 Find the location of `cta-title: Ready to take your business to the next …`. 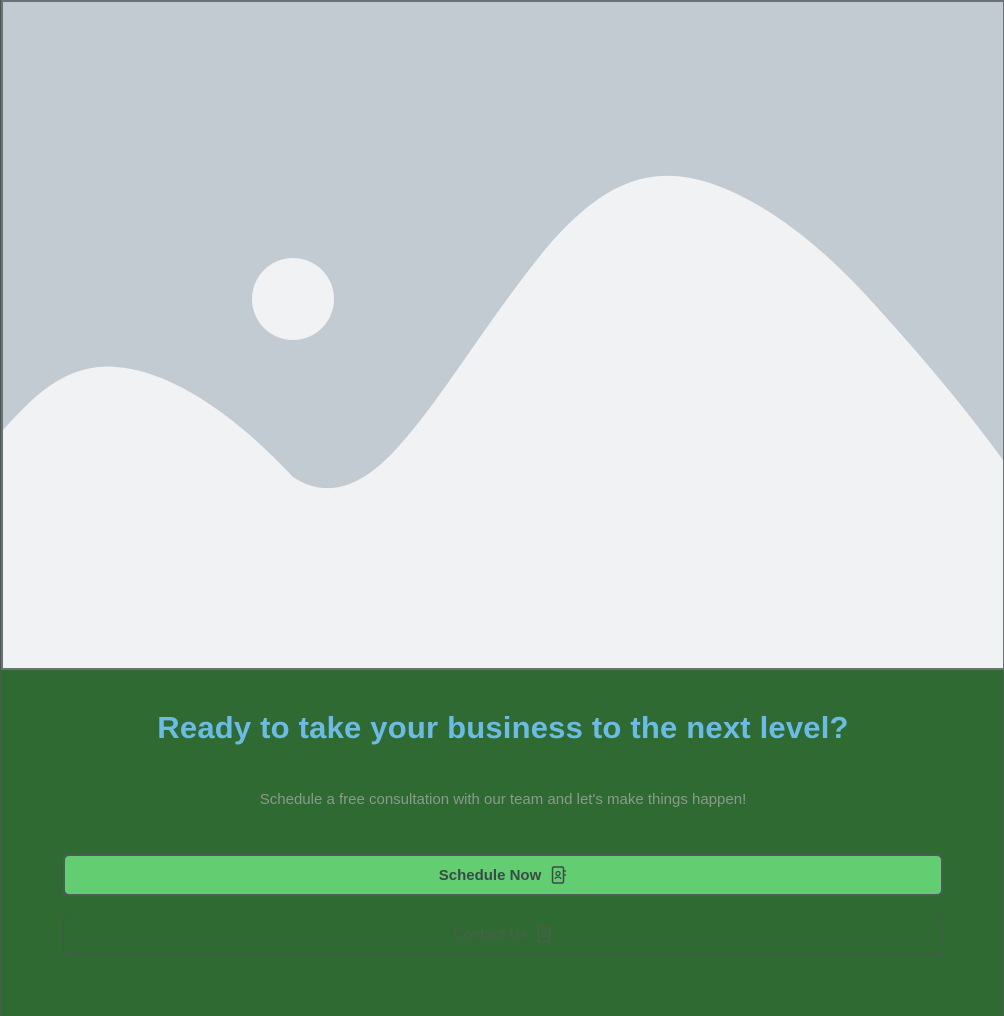

cta-title: Ready to take your business to the next … is located at coordinates (503, 727).